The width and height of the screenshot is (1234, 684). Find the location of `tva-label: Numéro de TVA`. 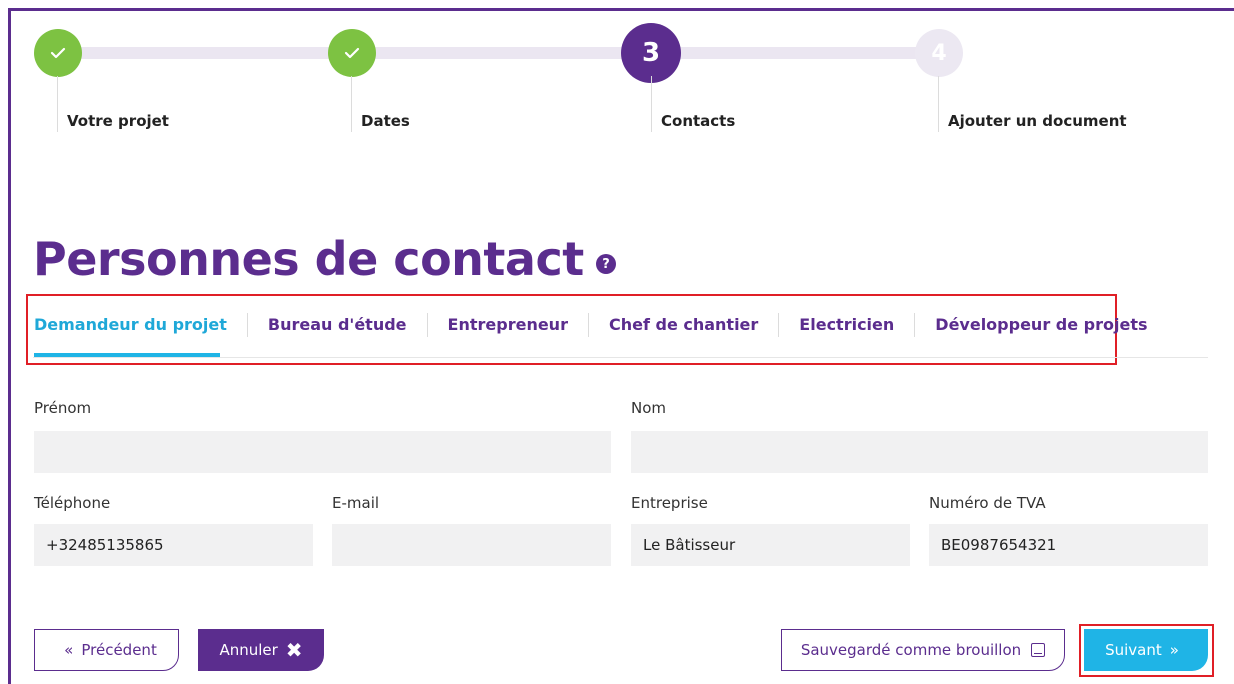

tva-label: Numéro de TVA is located at coordinates (987, 503).